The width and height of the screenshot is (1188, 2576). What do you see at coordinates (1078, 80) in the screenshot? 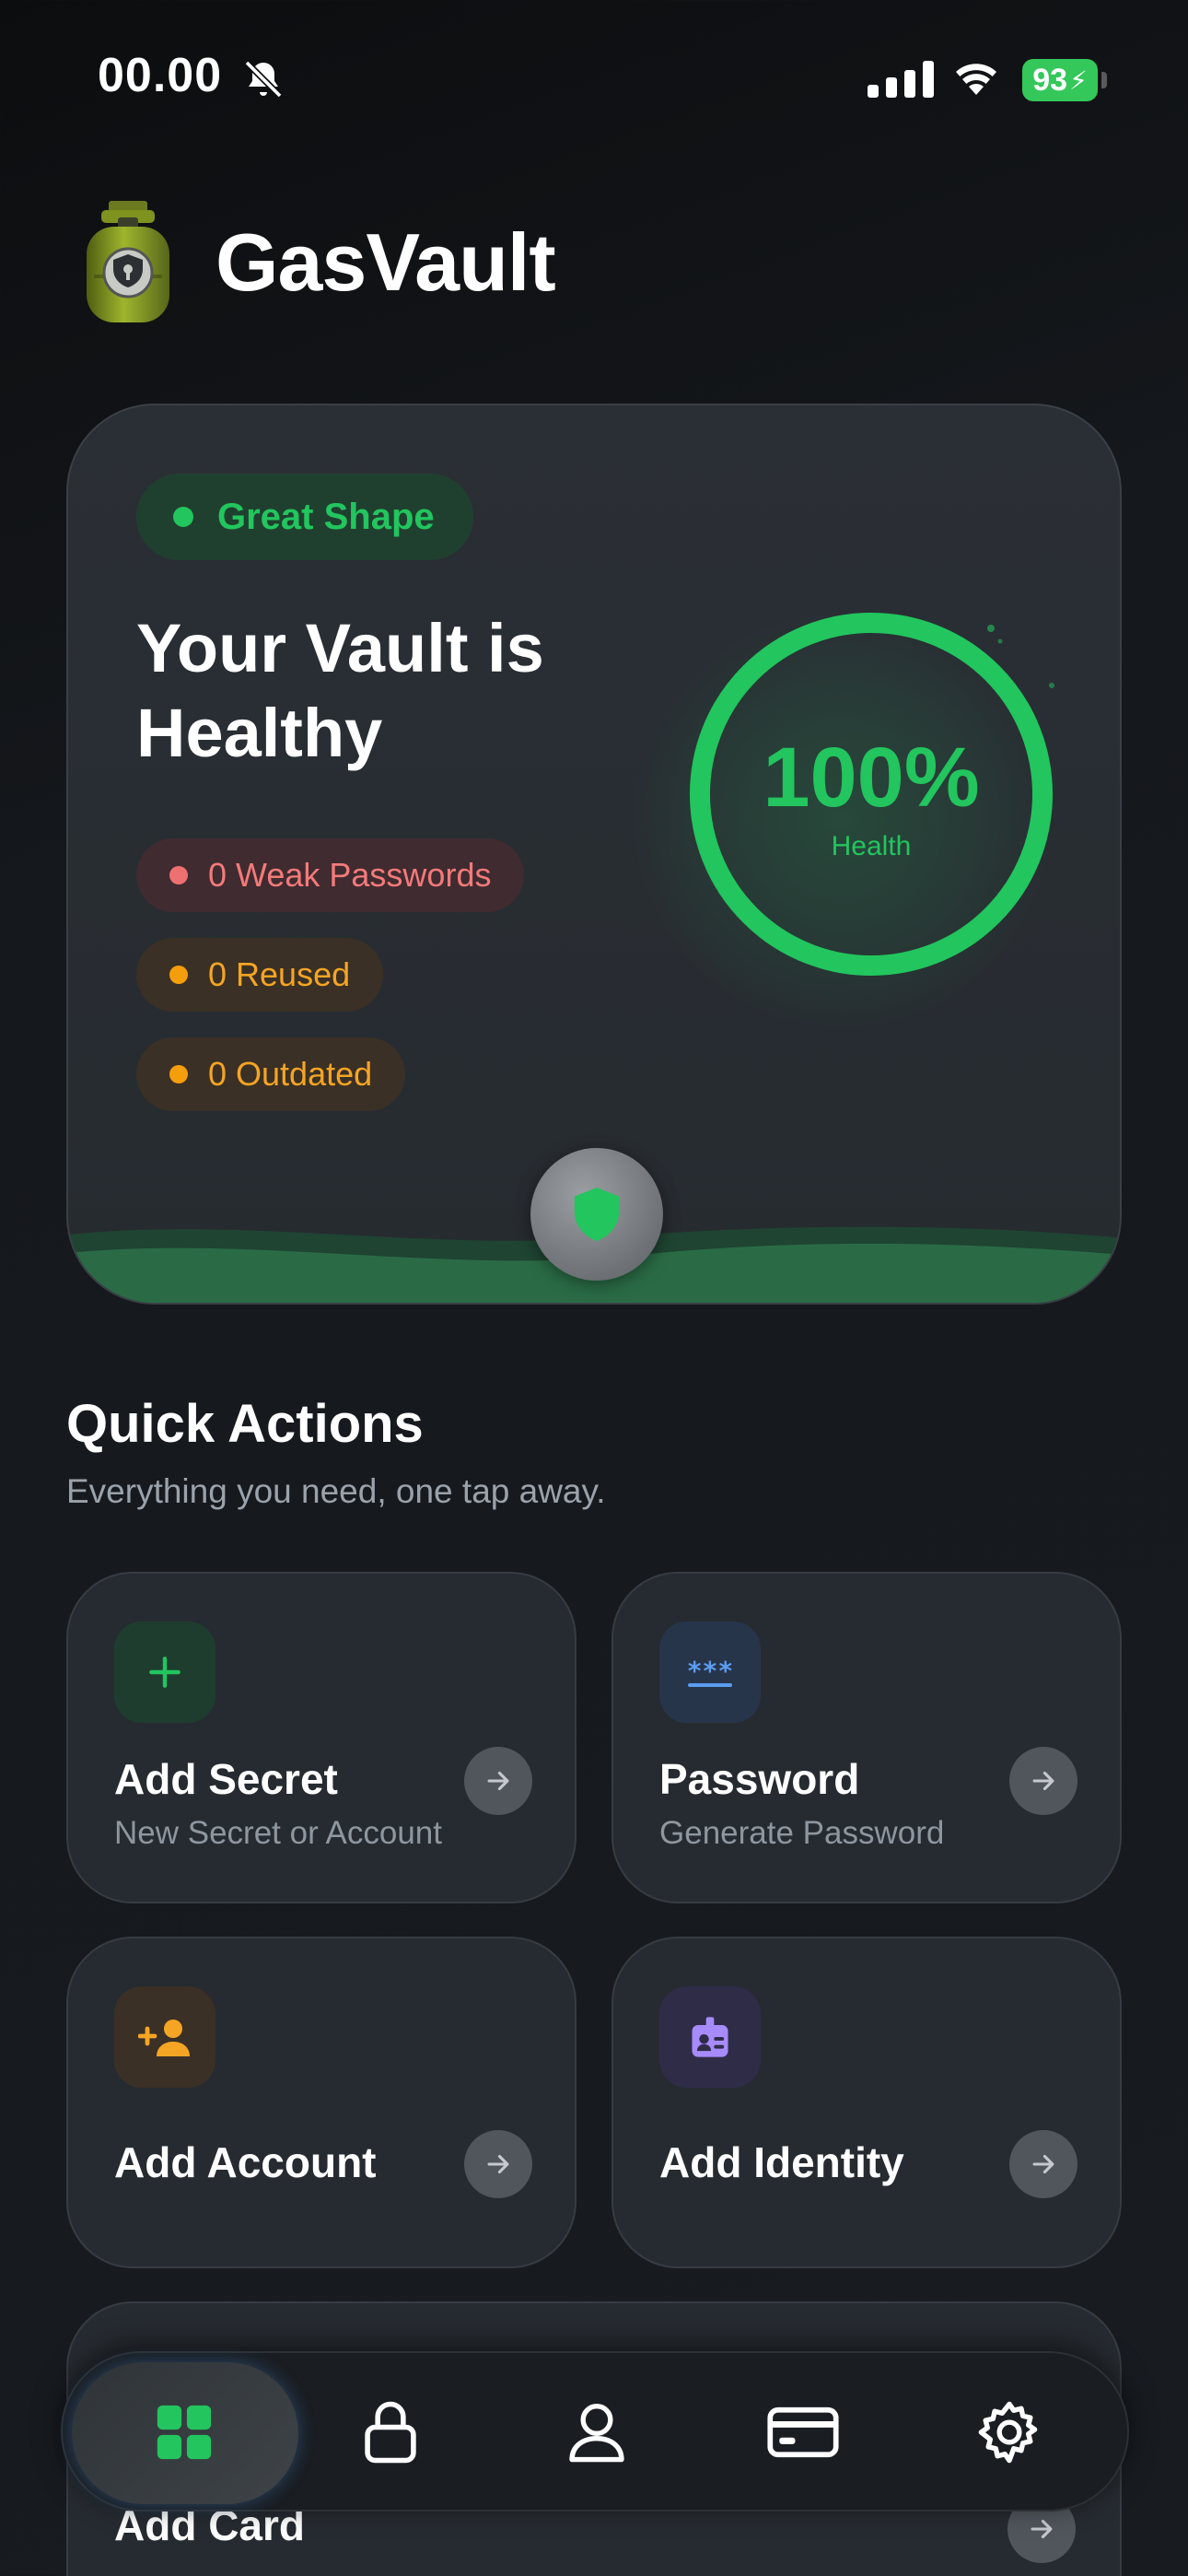
I see `charging-bolt-icon: ⚡` at bounding box center [1078, 80].